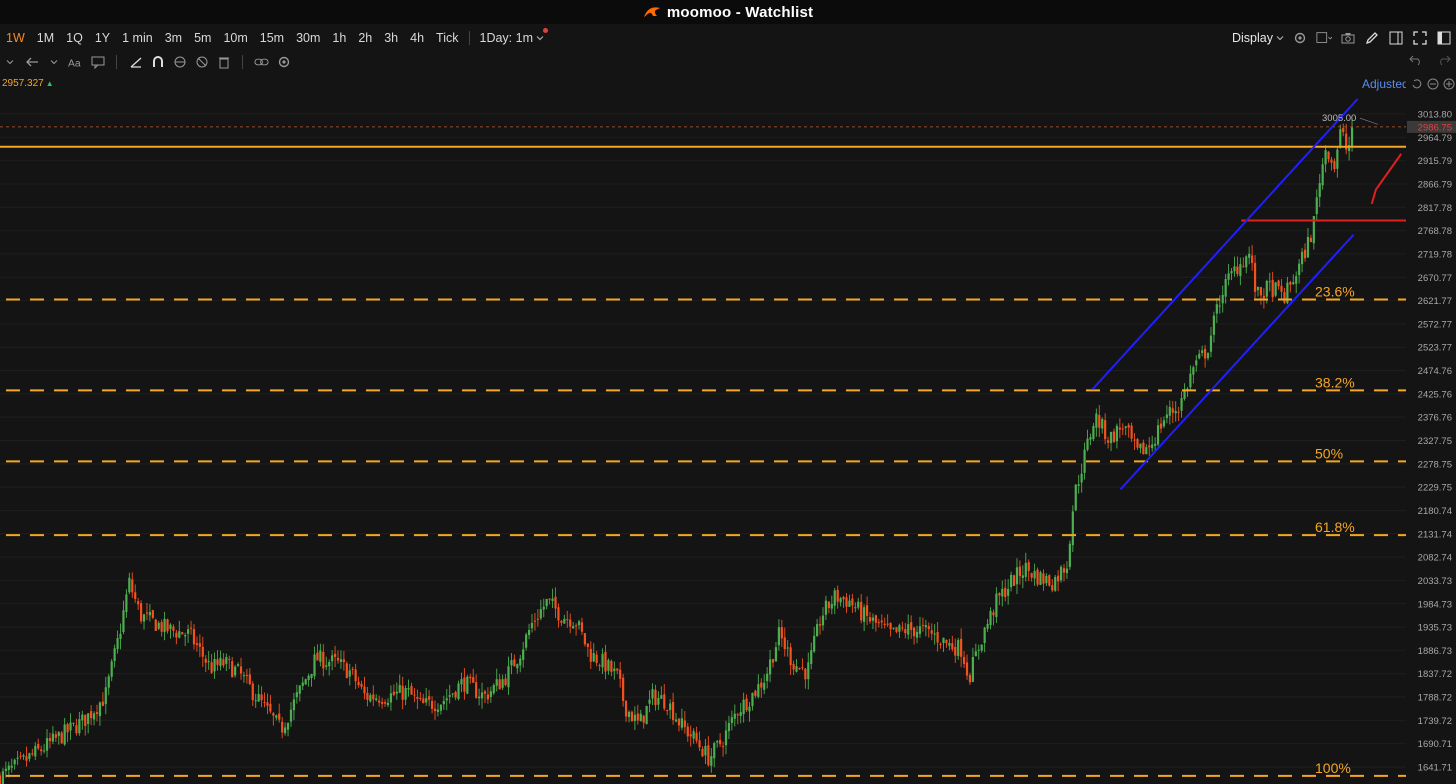  What do you see at coordinates (308, 38) in the screenshot?
I see `period-30m: 30m` at bounding box center [308, 38].